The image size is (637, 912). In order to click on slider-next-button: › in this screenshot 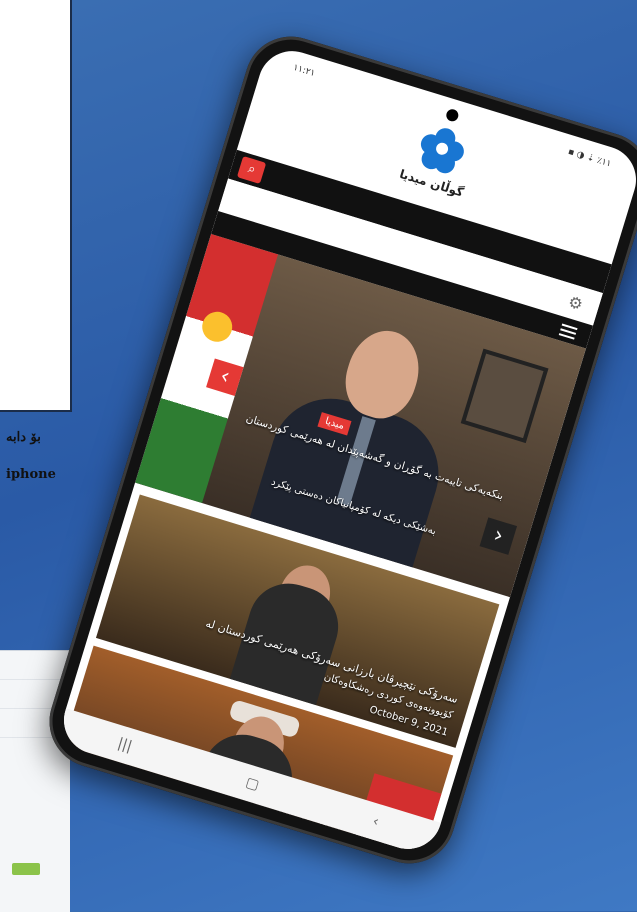, I will do `click(498, 536)`.